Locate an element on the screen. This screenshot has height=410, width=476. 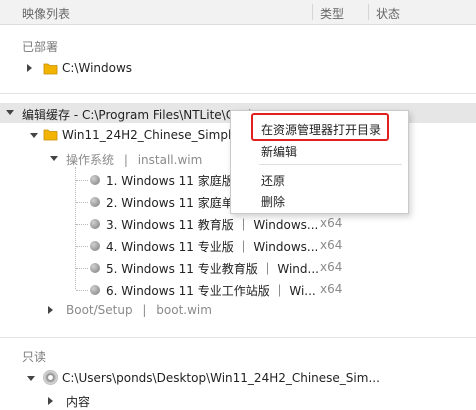
disc-icon is located at coordinates (50, 377).